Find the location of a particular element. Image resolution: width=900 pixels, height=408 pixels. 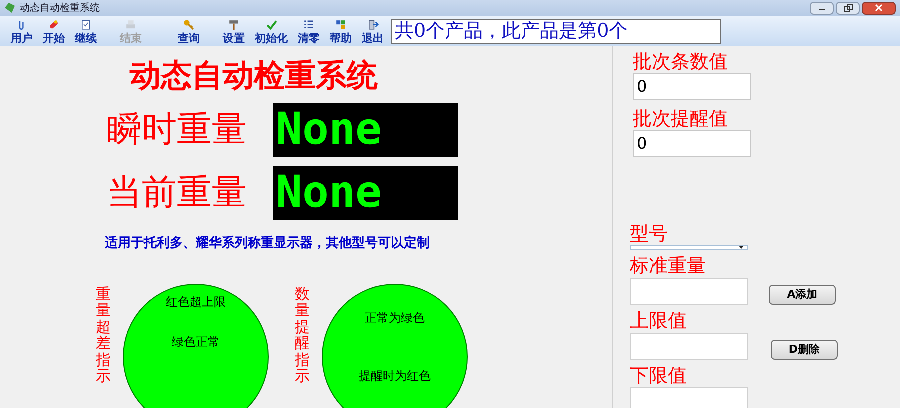

close-button is located at coordinates (879, 8).